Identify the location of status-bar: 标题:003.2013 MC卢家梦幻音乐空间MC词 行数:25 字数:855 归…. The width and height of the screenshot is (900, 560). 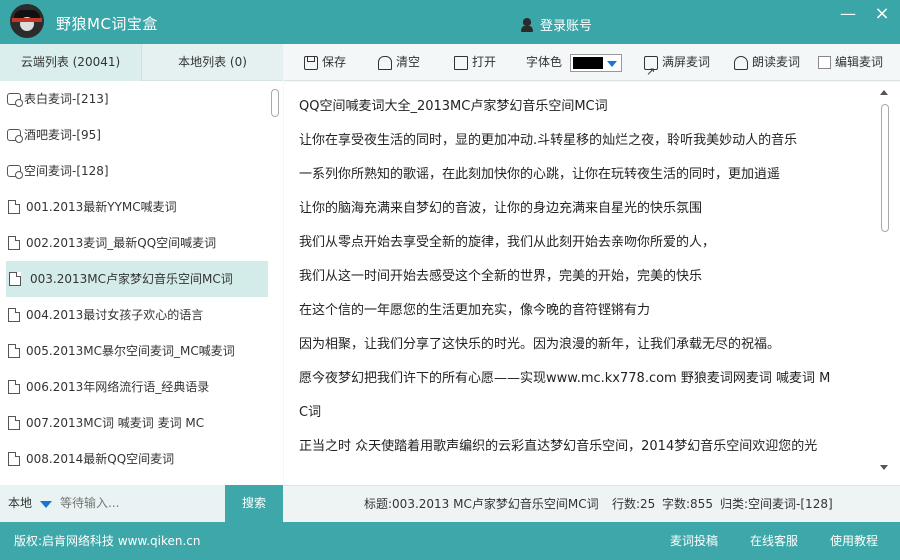
(592, 503).